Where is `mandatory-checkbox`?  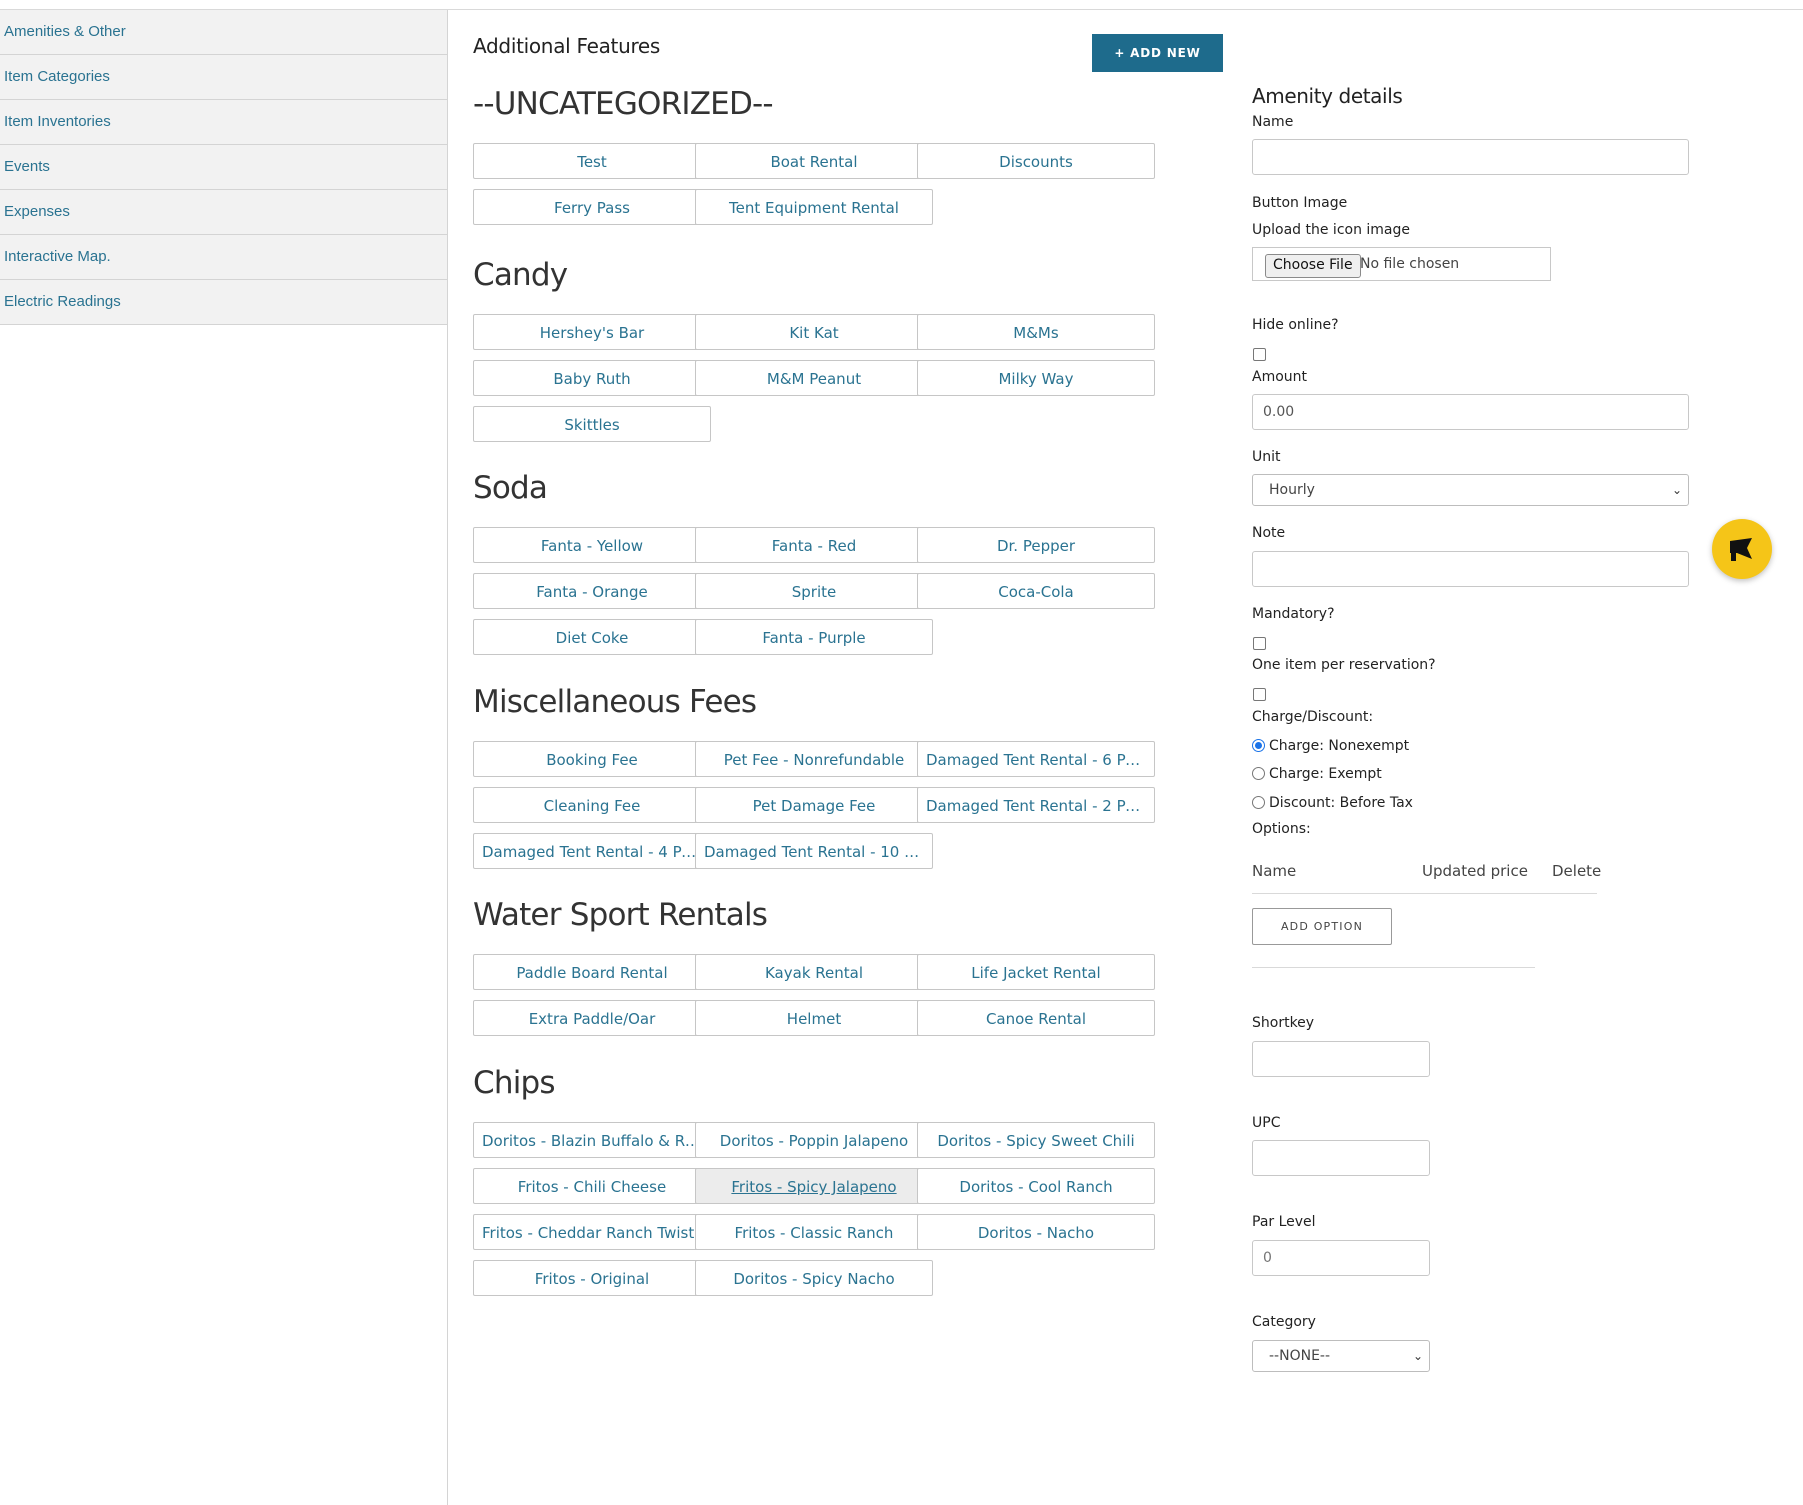
mandatory-checkbox is located at coordinates (1259, 643).